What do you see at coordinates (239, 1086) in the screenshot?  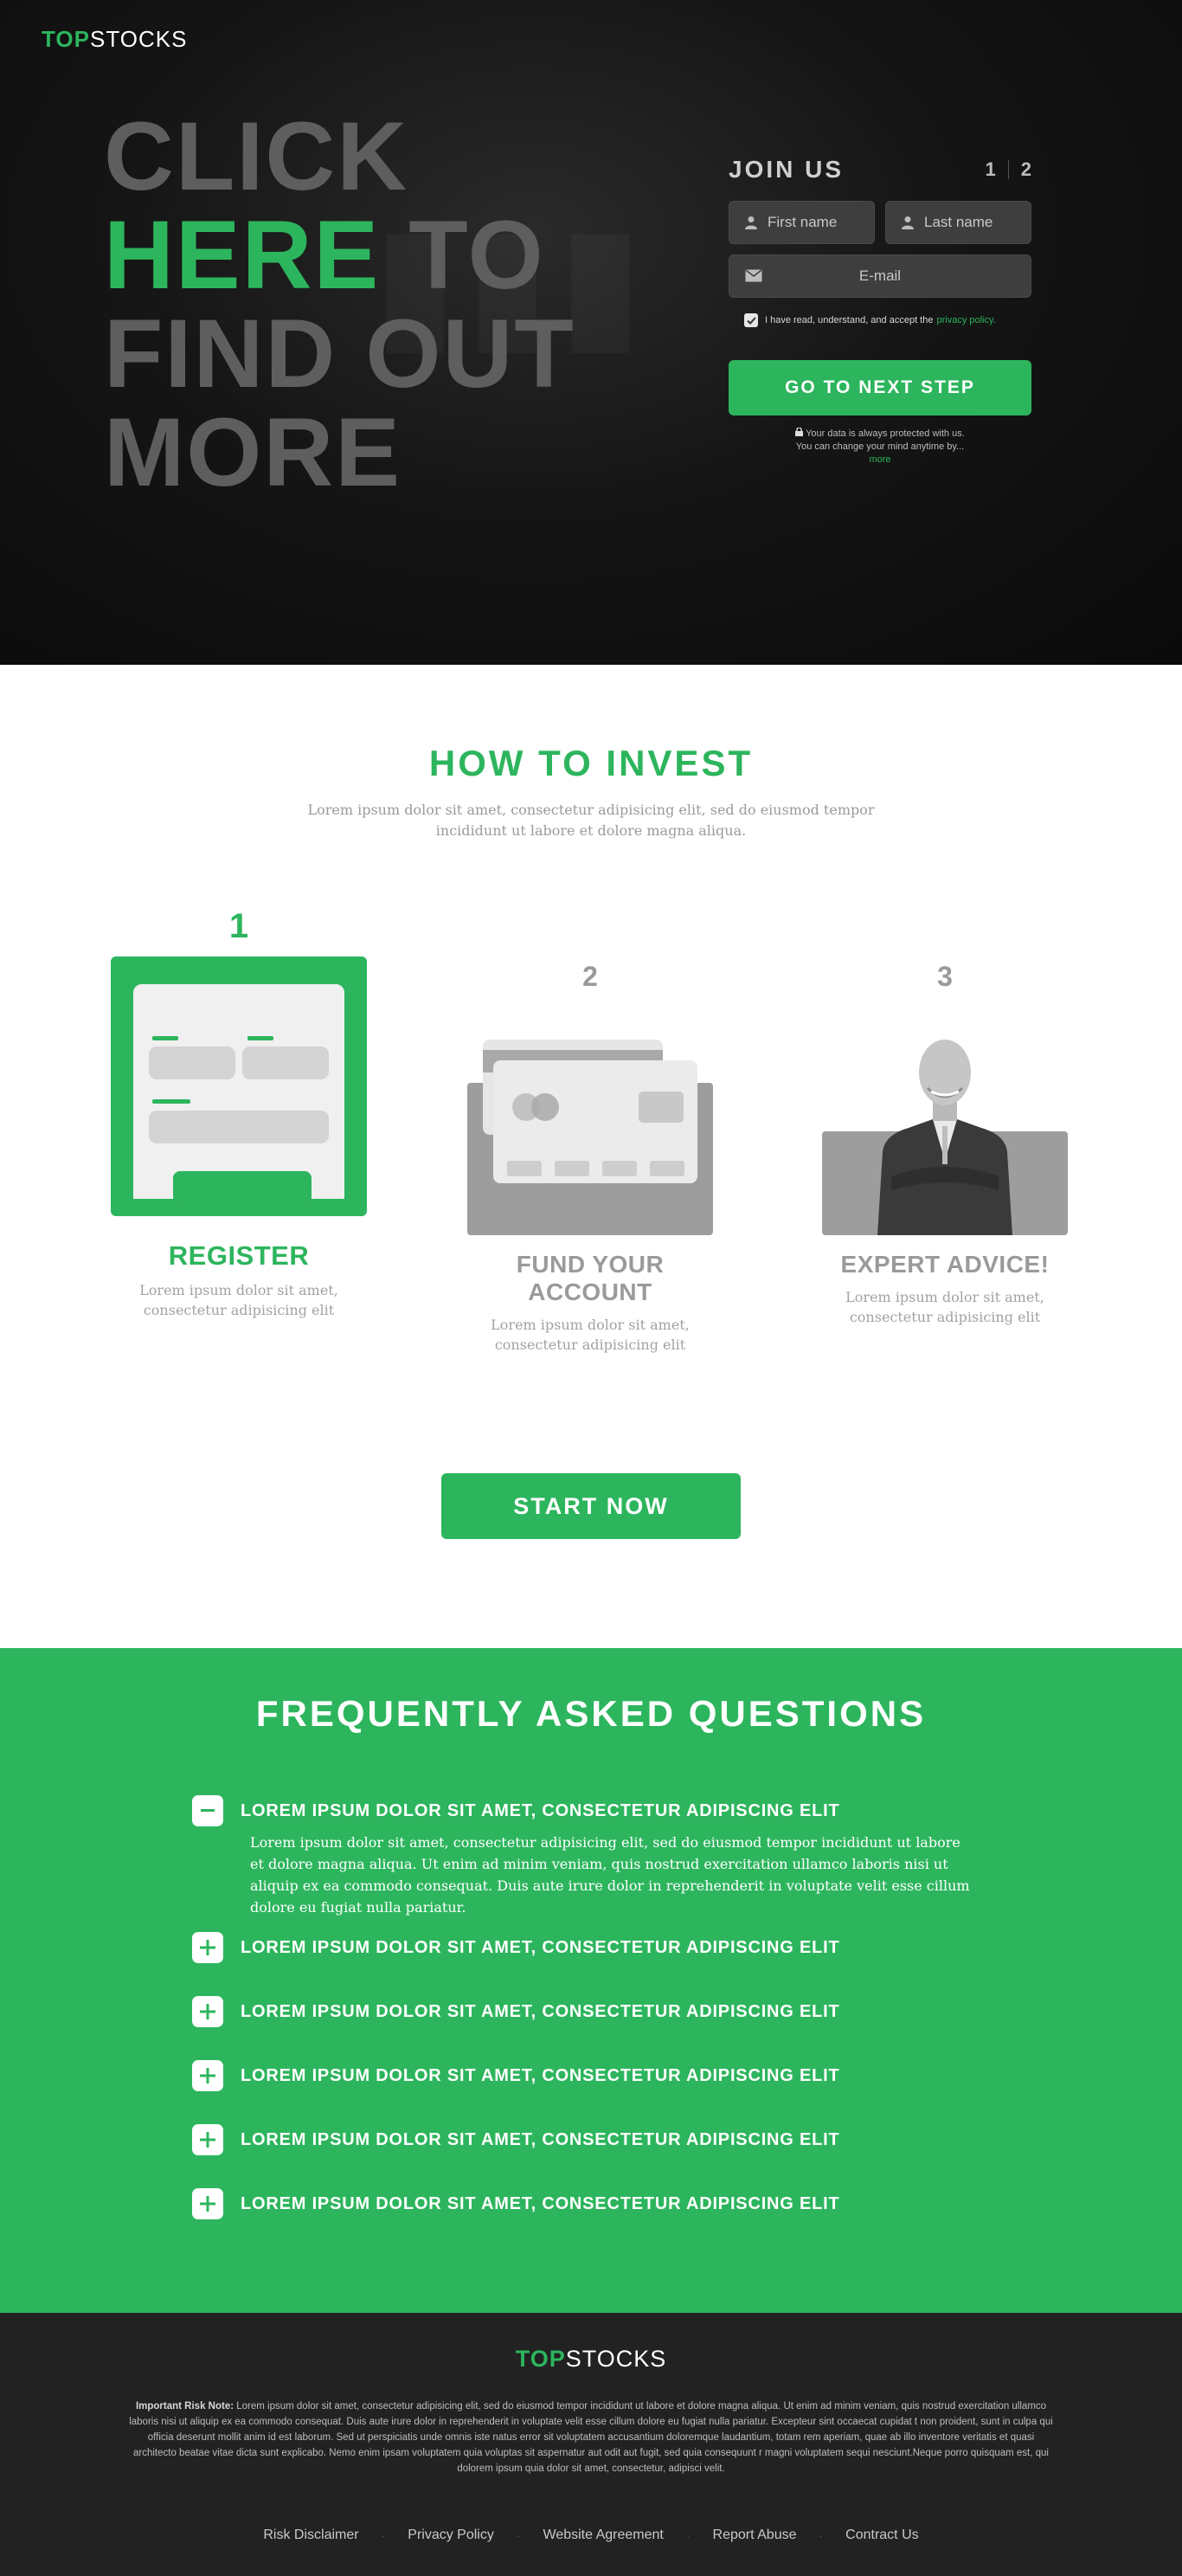 I see `register-form-illustration` at bounding box center [239, 1086].